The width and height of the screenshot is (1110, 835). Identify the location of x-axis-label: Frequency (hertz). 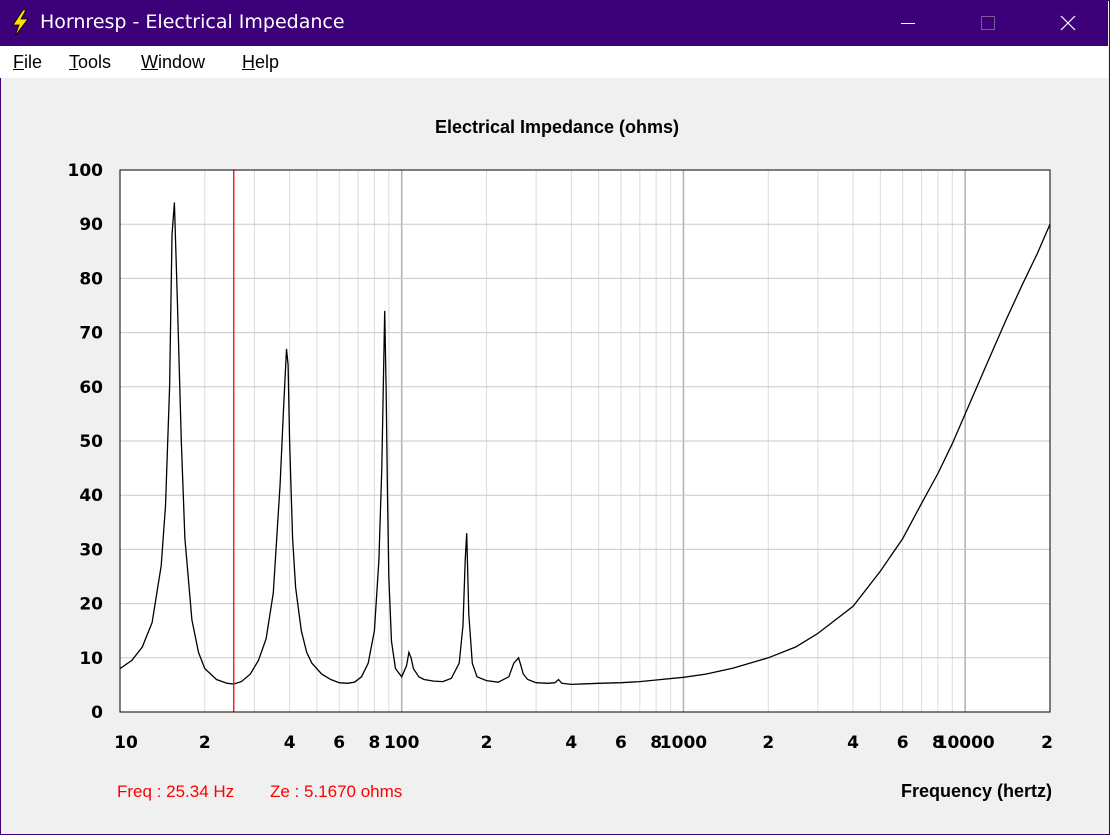
(976, 791).